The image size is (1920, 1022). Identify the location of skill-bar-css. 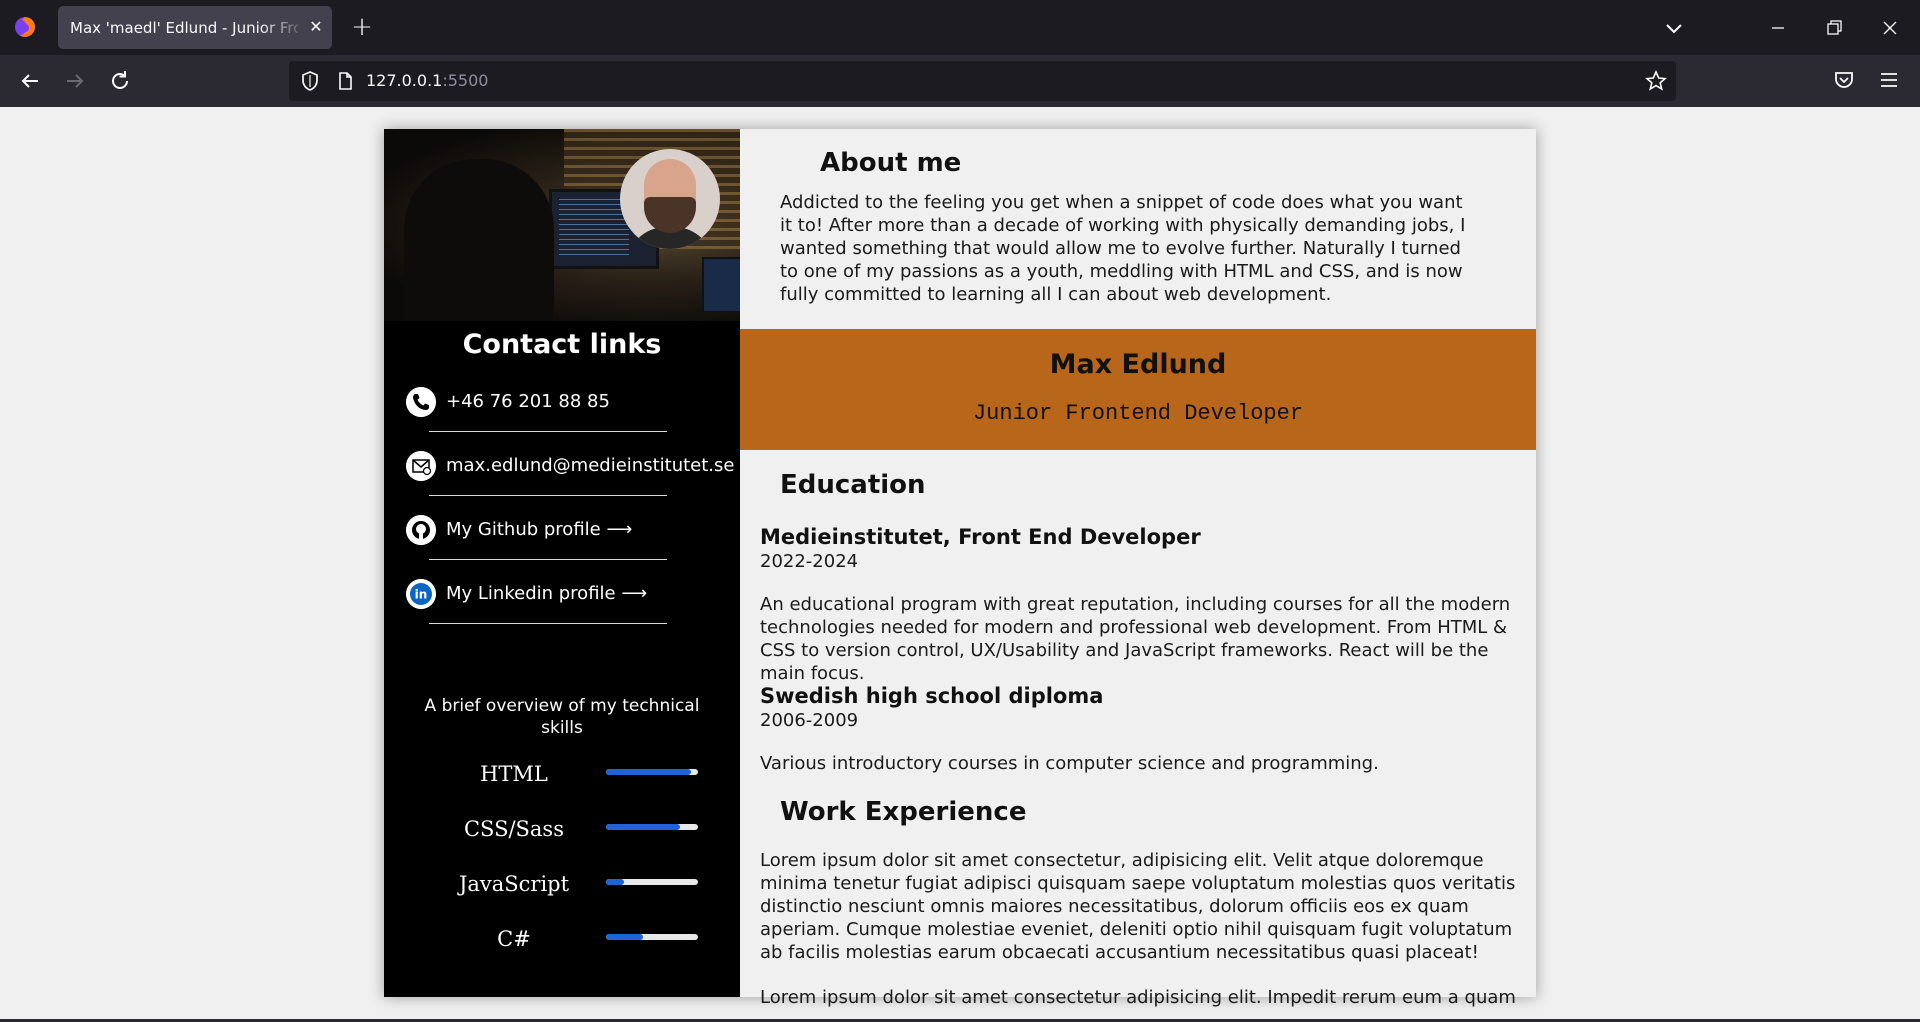
(652, 827).